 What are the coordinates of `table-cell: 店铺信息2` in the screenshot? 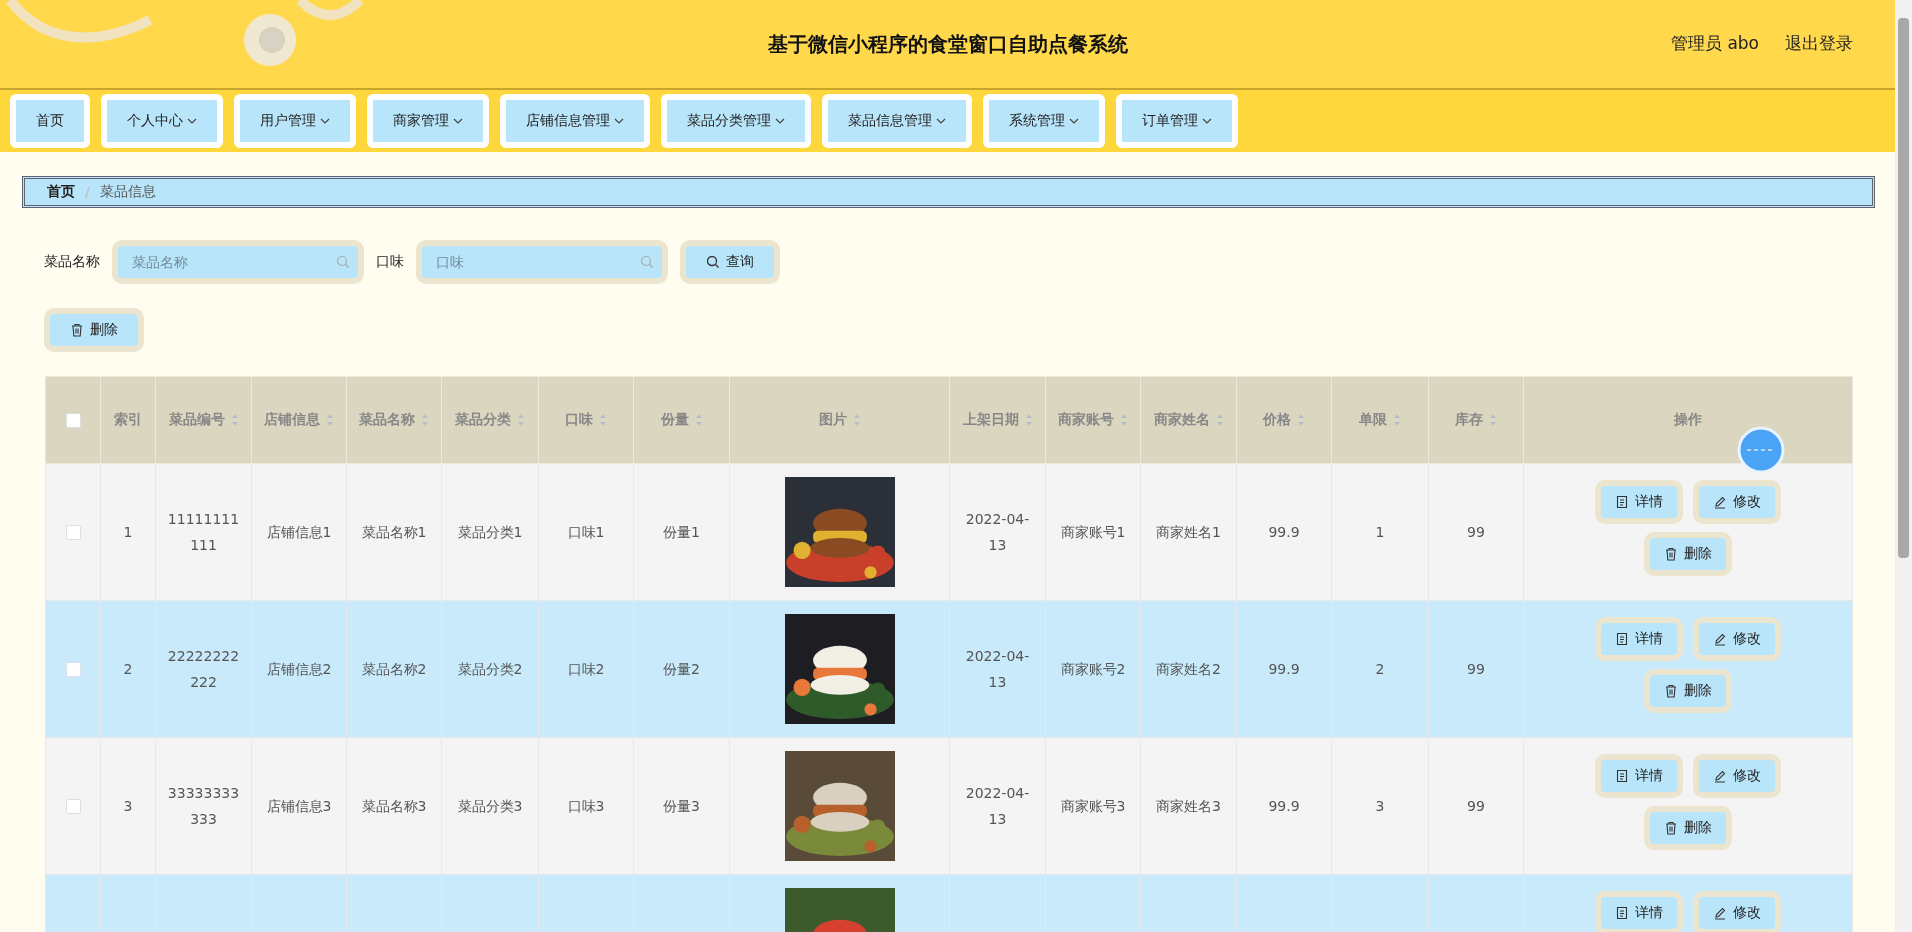 It's located at (299, 669).